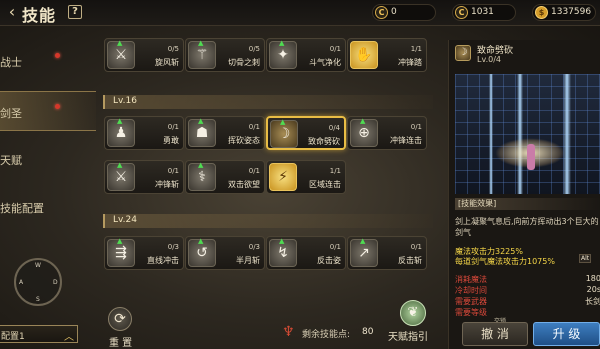 This screenshot has height=349, width=600. What do you see at coordinates (306, 177) in the screenshot?
I see `skill-slot: ⚡ 1/1 区域连击` at bounding box center [306, 177].